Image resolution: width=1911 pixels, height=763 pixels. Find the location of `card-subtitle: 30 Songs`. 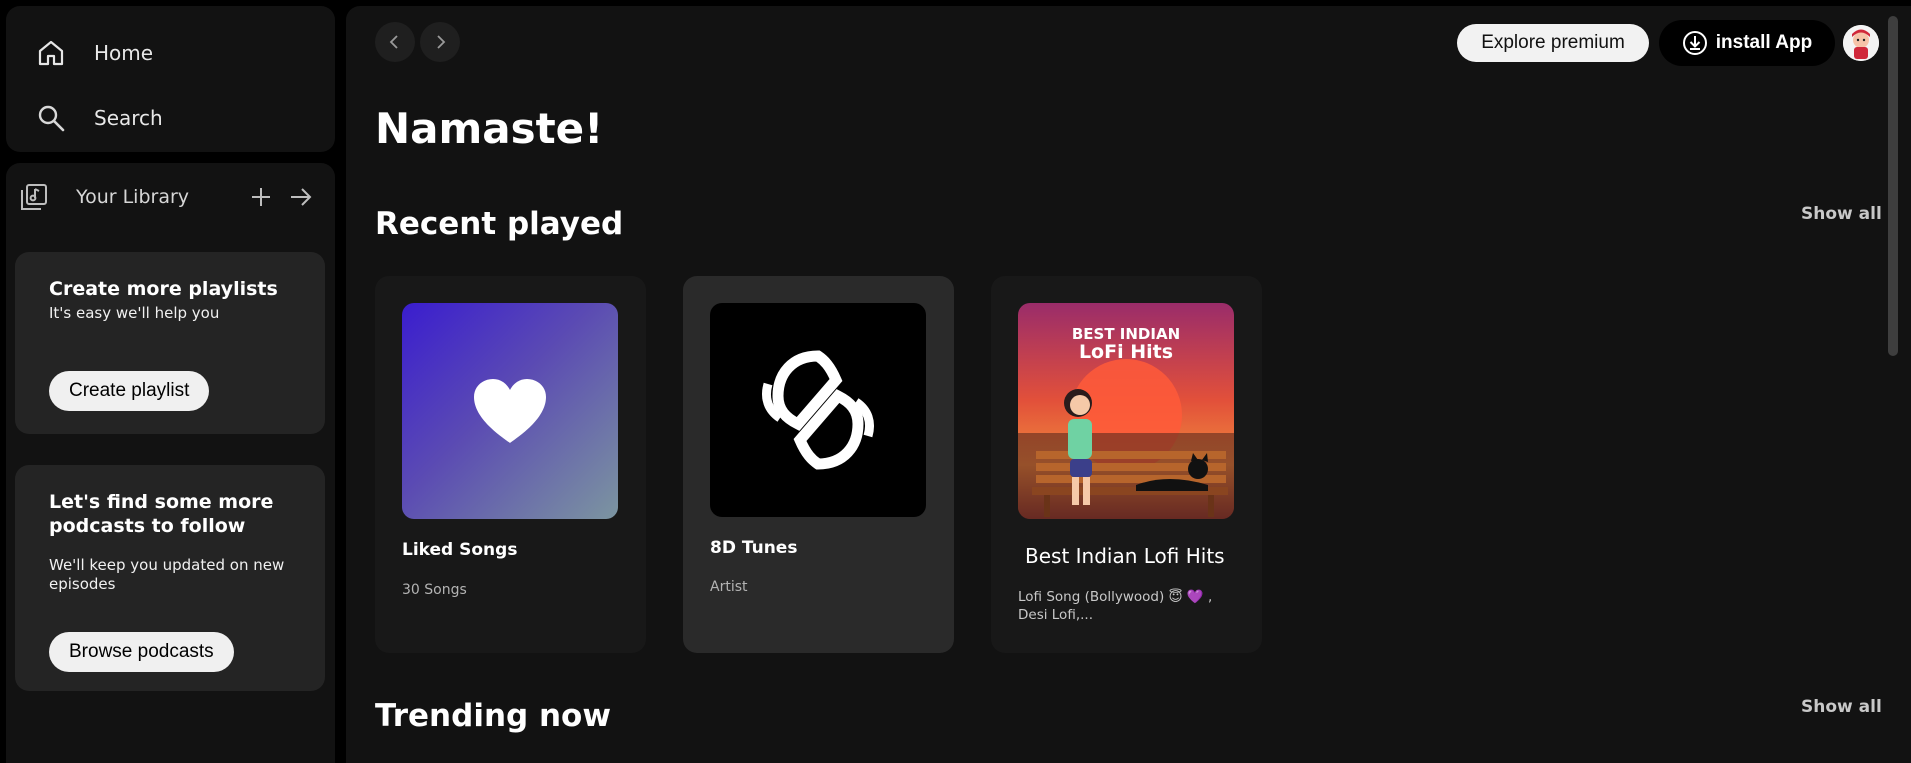

card-subtitle: 30 Songs is located at coordinates (434, 590).